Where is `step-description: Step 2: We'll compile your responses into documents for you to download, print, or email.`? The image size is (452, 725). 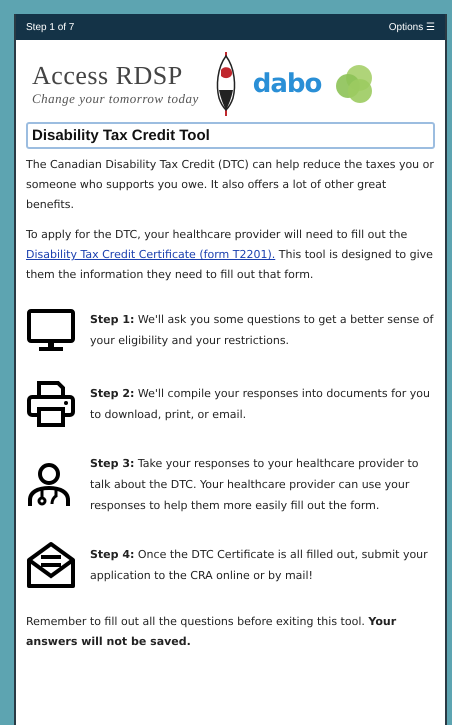 step-description: Step 2: We'll compile your responses into documents for you to download, print, or email. is located at coordinates (260, 404).